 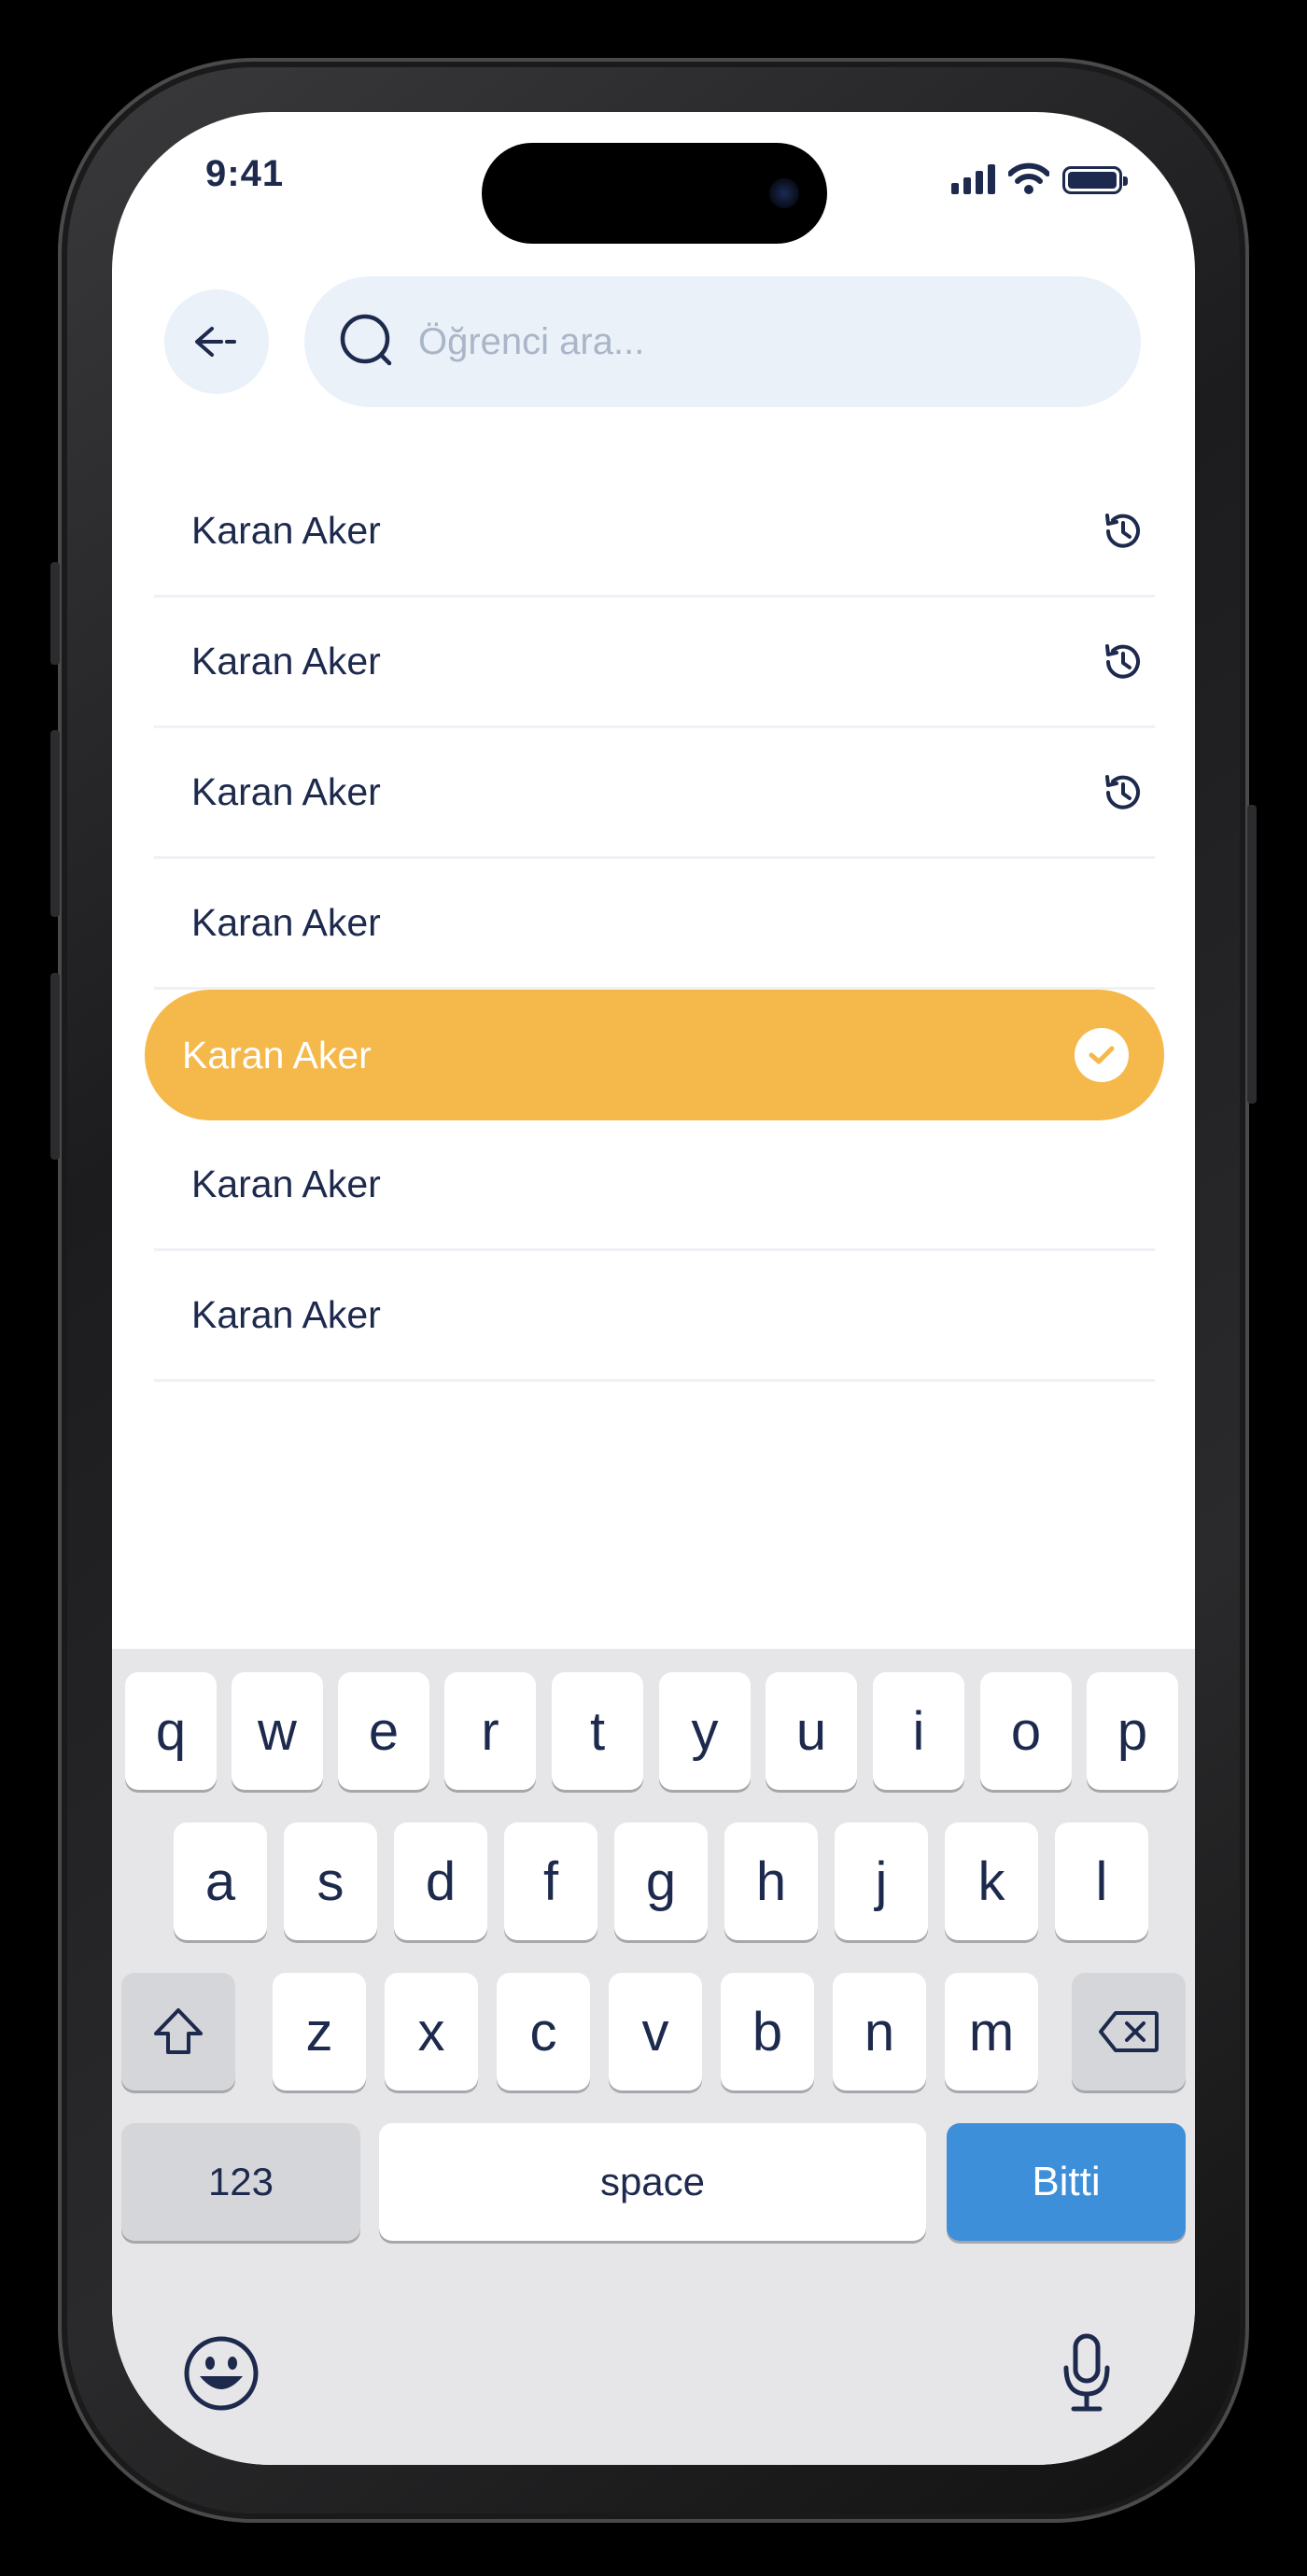 What do you see at coordinates (882, 1882) in the screenshot?
I see `key-j: j` at bounding box center [882, 1882].